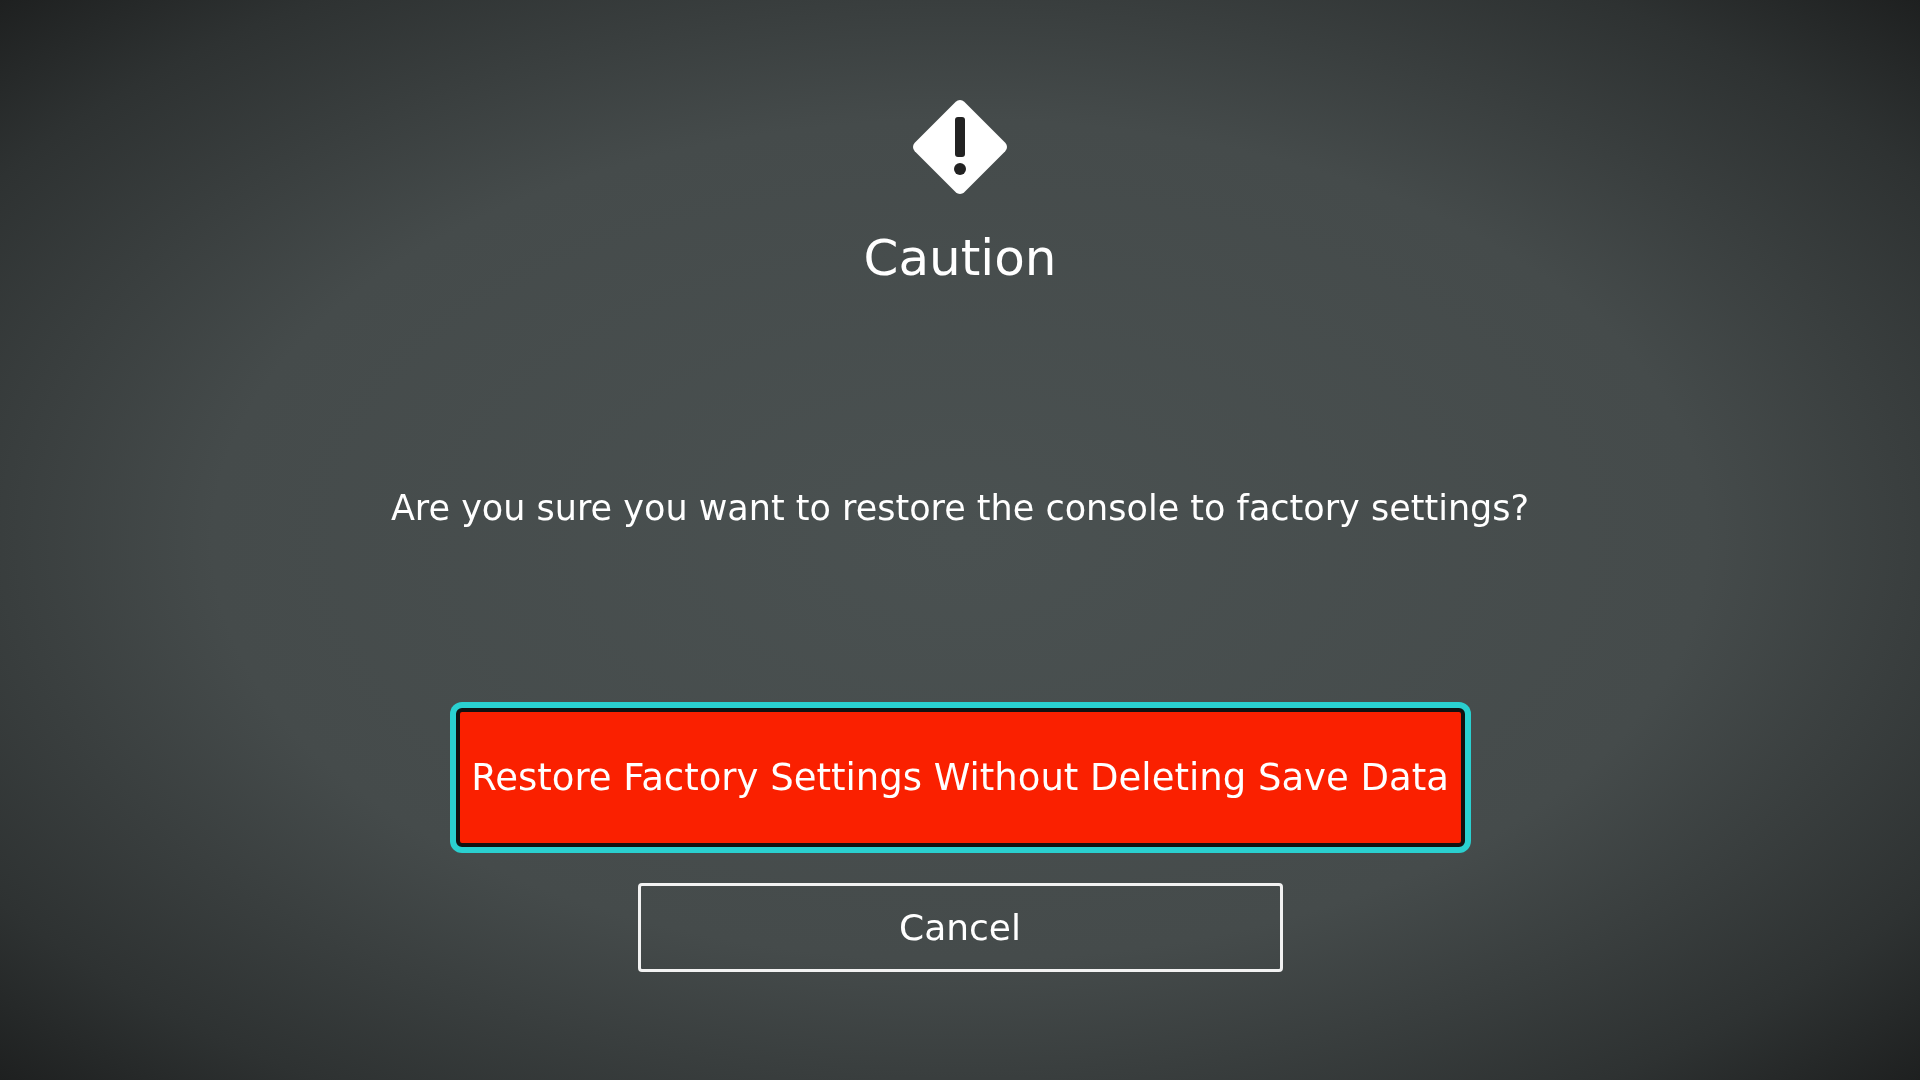 Image resolution: width=1920 pixels, height=1080 pixels. Describe the element at coordinates (960, 508) in the screenshot. I see `dialog-message: Are you sure you want to restore the console to factory settings?` at that location.